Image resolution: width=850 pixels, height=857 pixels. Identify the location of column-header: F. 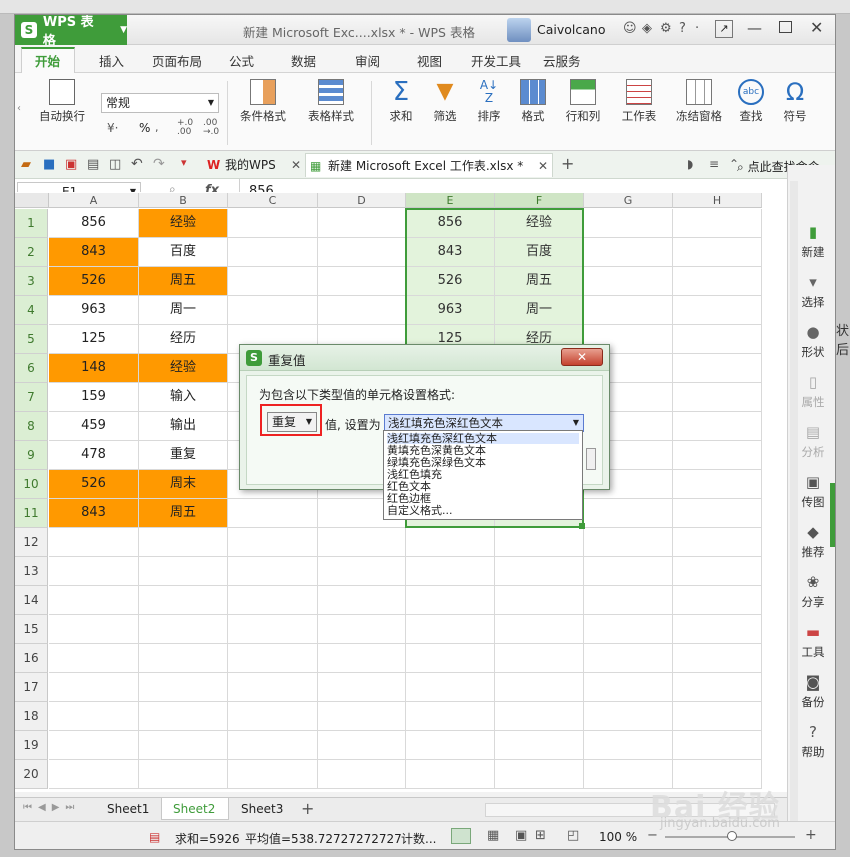
(539, 200).